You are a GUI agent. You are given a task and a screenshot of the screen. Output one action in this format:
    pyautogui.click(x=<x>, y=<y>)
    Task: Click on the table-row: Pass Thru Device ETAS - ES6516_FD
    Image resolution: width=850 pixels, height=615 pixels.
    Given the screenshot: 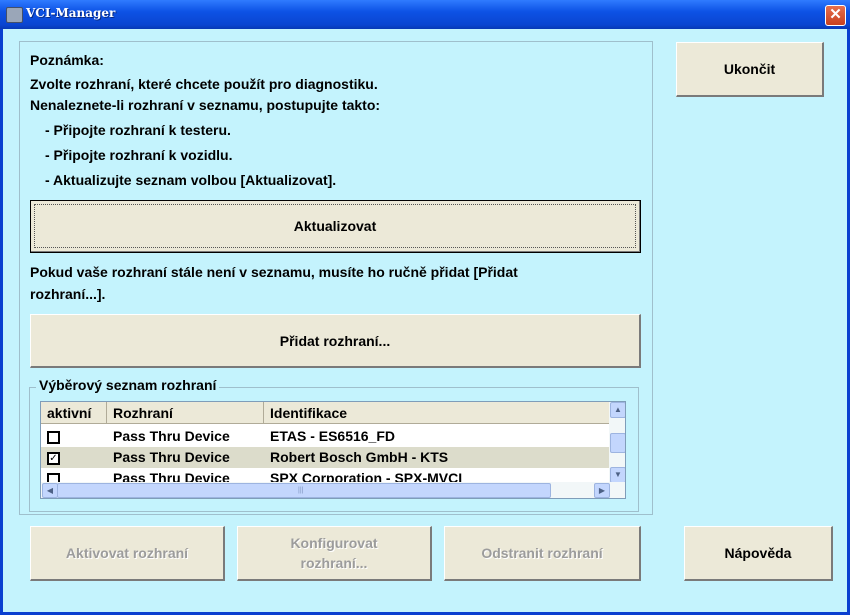 What is the action you would take?
    pyautogui.click(x=326, y=436)
    